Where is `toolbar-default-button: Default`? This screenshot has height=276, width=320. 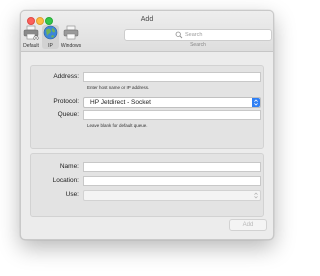
toolbar-default-button: Default is located at coordinates (31, 37).